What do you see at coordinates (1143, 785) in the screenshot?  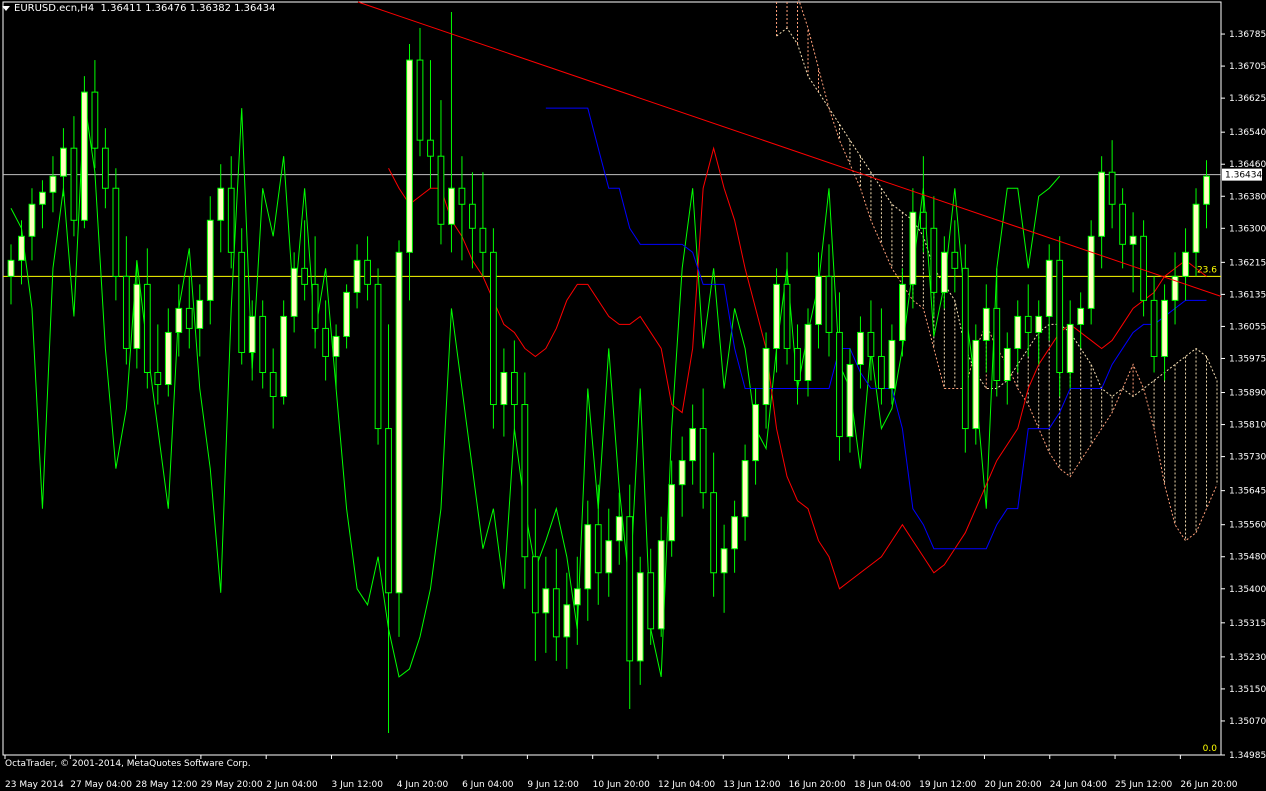 I see `x-axis-tick-label: 25 Jun 12:00` at bounding box center [1143, 785].